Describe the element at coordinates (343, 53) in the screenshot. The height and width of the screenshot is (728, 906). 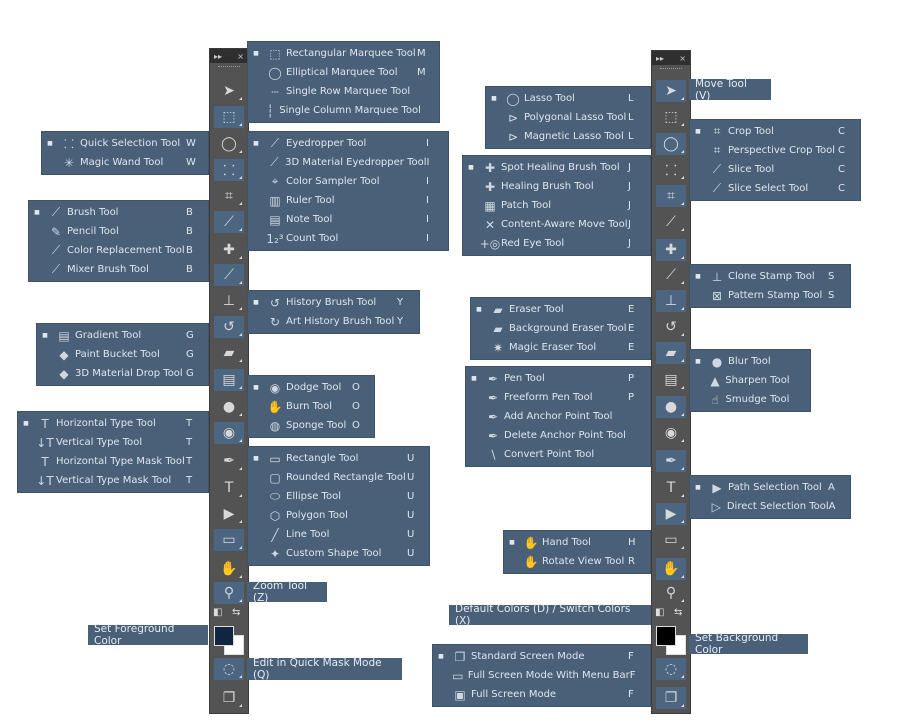
I see `menu-item-rectangular-marquee-tool: ■ ⬚ Rectangular Marquee Tool M` at that location.